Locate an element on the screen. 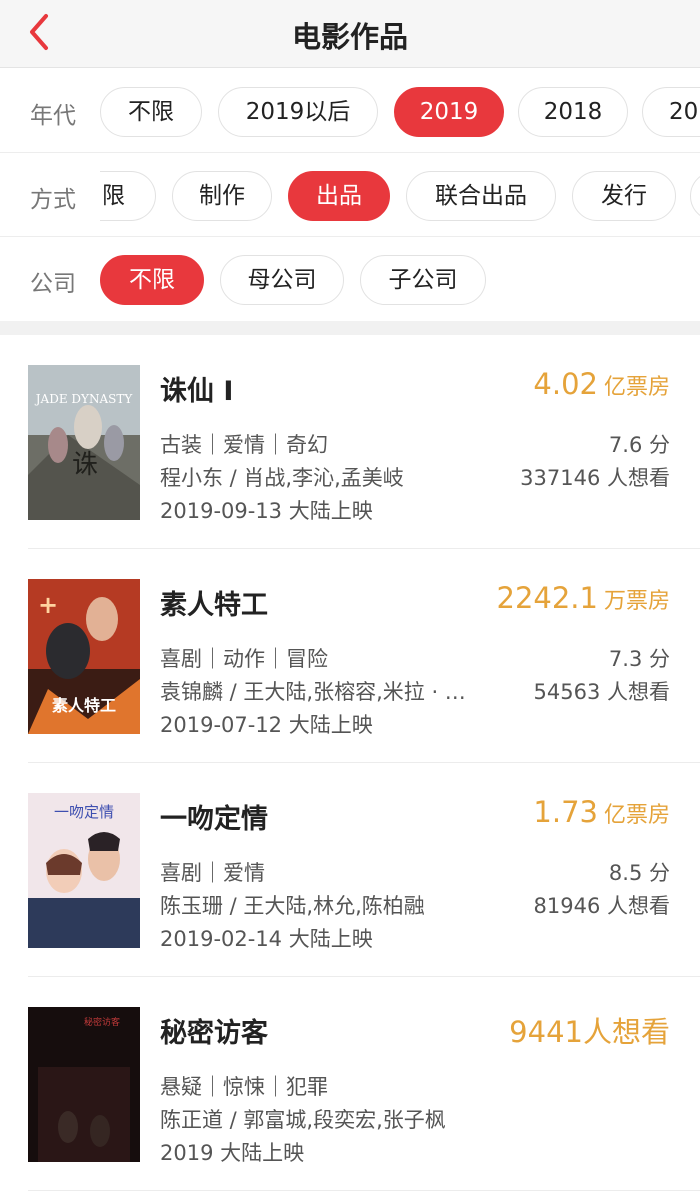 The width and height of the screenshot is (700, 1196). era-option-2019: 2019 is located at coordinates (449, 112).